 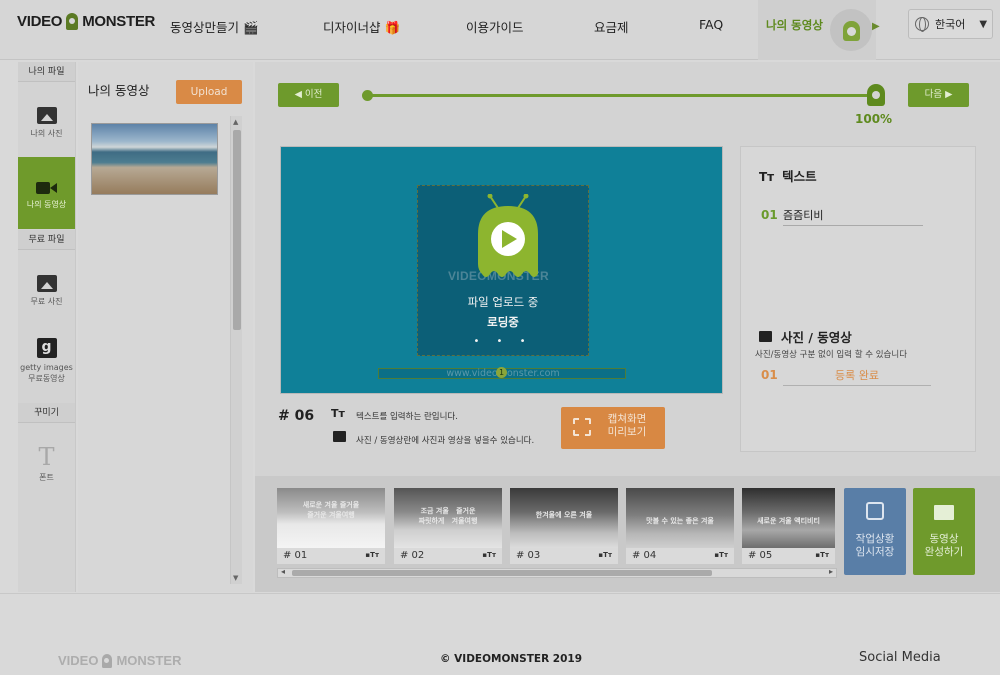 What do you see at coordinates (788, 556) in the screenshot?
I see `scene-label: # 05 ▪Tт` at bounding box center [788, 556].